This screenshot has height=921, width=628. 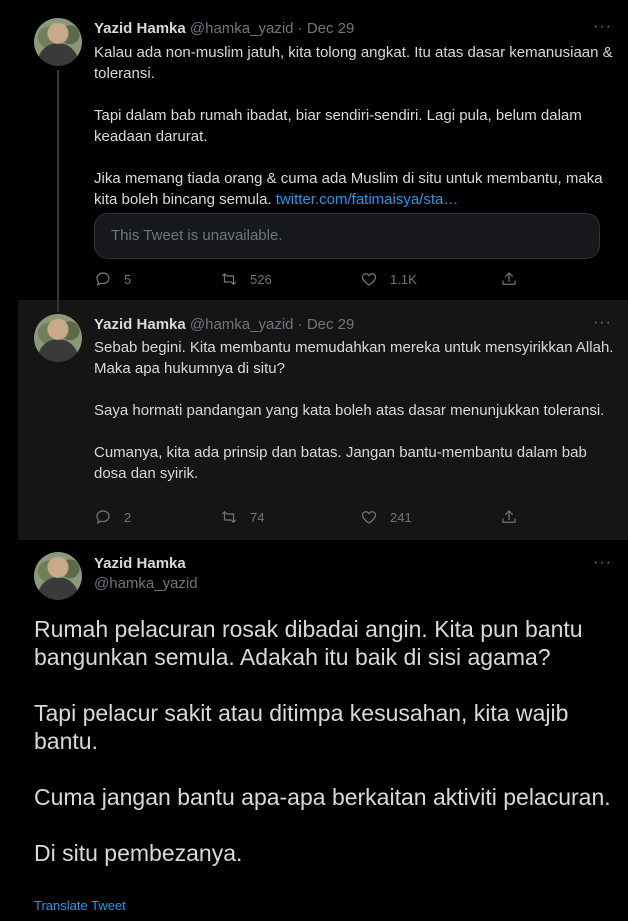 What do you see at coordinates (388, 279) in the screenshot?
I see `like-button: 1.1K` at bounding box center [388, 279].